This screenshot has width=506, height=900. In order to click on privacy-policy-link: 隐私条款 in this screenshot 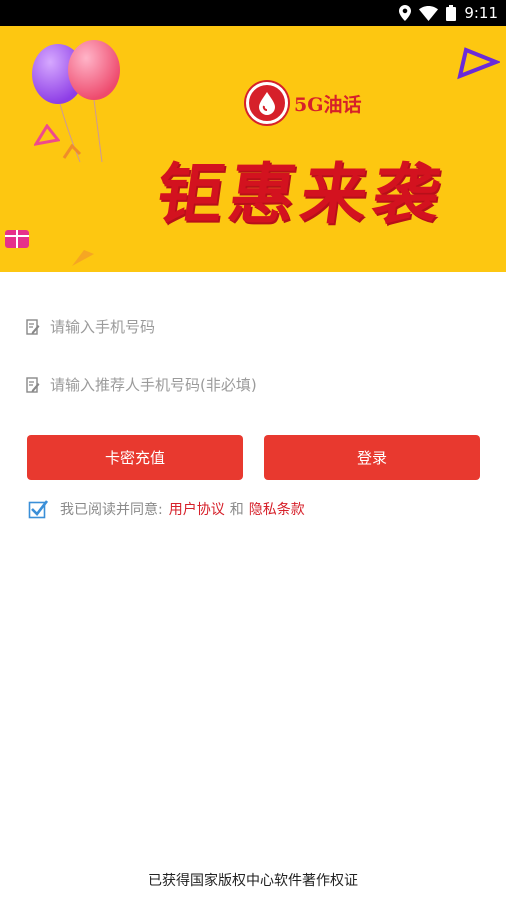, I will do `click(277, 509)`.